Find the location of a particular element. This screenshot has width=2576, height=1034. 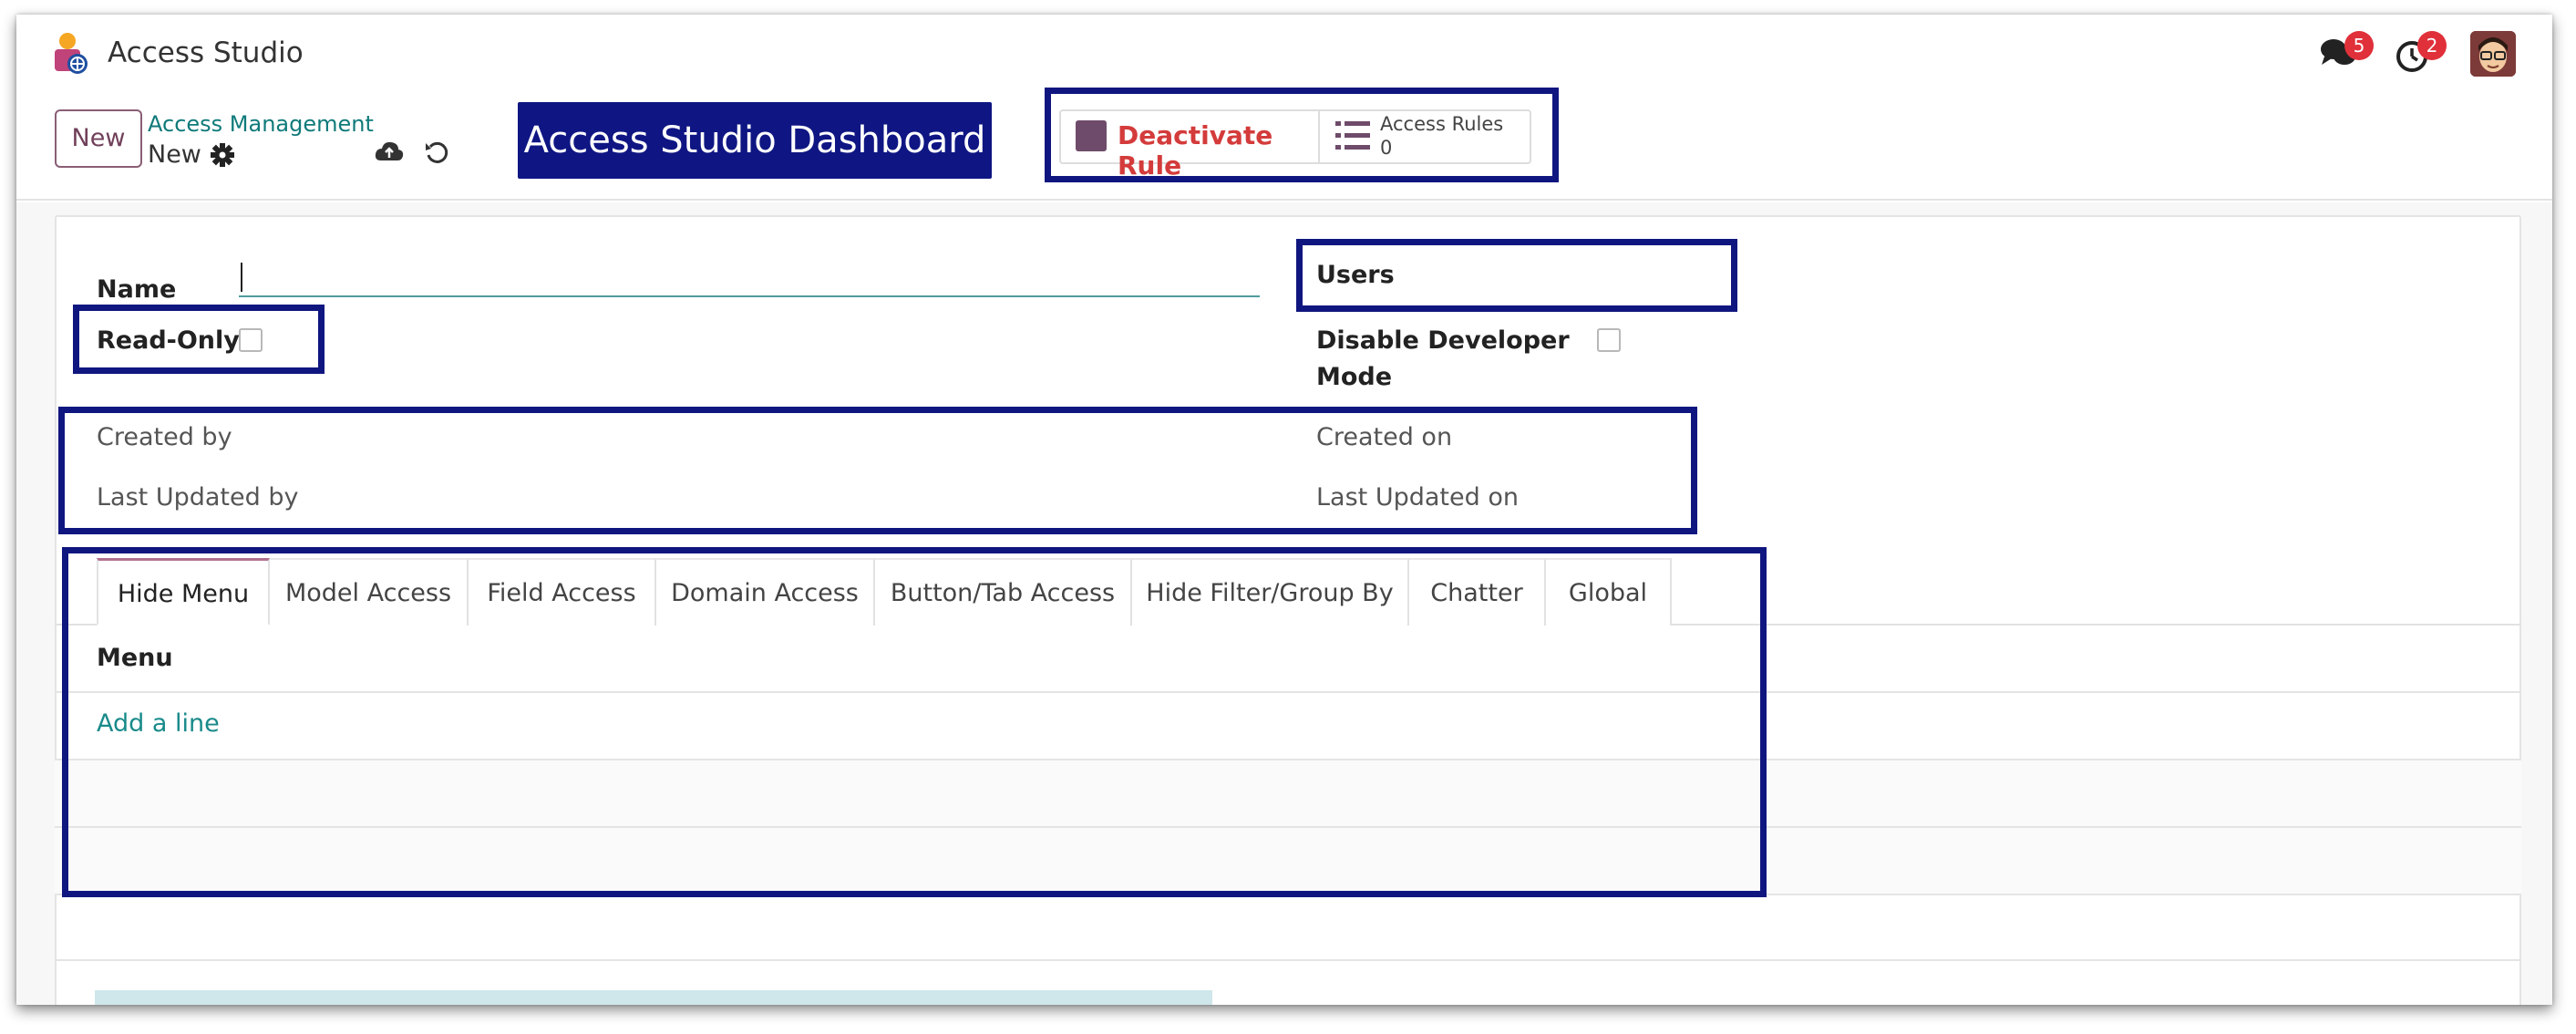

breadcrumb-current: New is located at coordinates (174, 154).